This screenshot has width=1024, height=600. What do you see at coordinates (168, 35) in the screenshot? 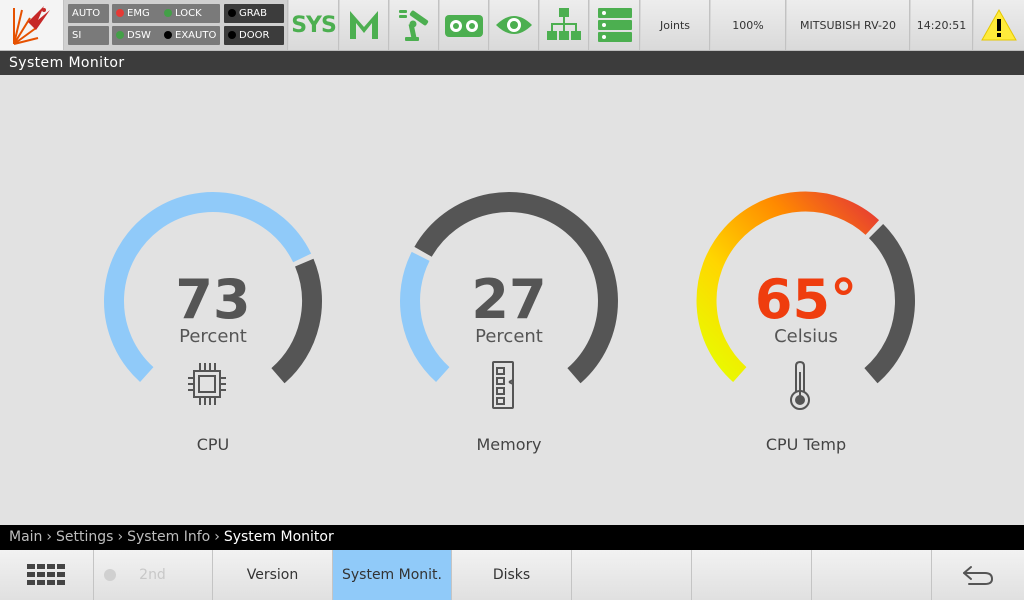
I see `exauto-indicator-dot` at bounding box center [168, 35].